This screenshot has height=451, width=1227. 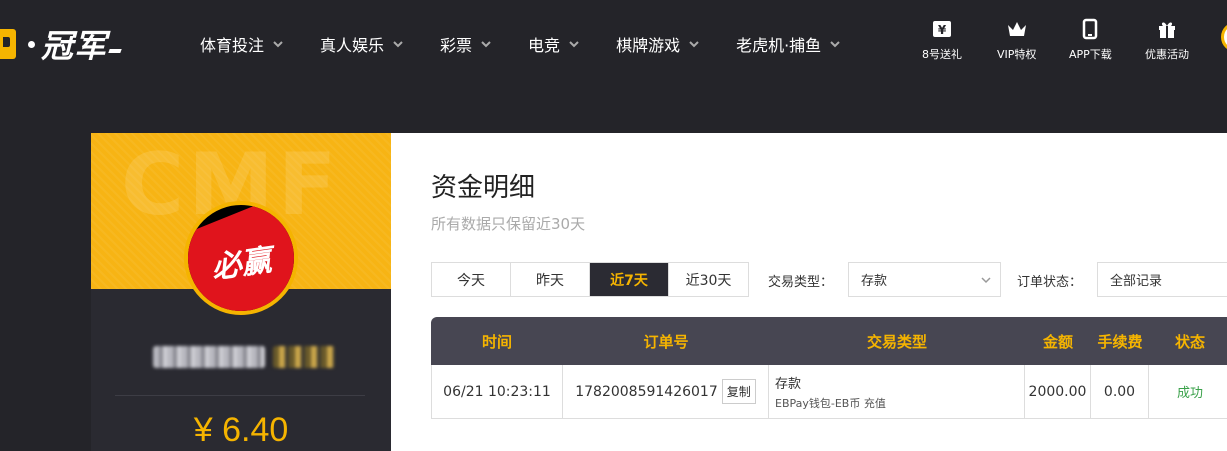 I want to click on header-status: 状态, so click(x=1189, y=341).